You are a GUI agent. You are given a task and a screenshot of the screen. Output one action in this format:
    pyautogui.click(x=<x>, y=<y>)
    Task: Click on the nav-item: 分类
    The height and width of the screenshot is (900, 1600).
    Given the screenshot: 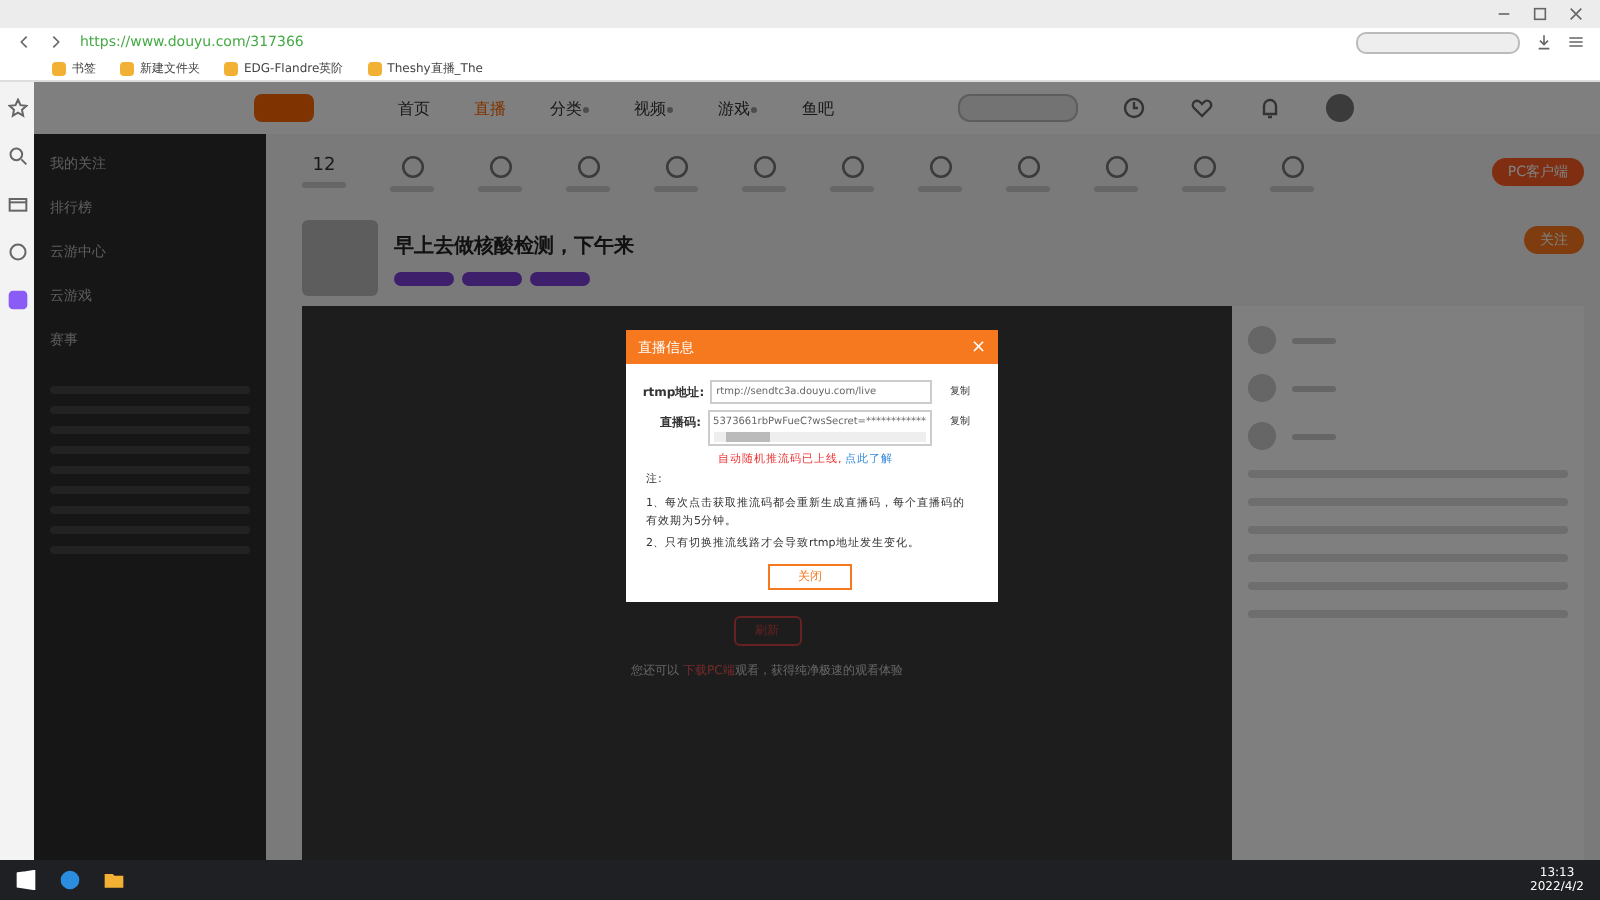 What is the action you would take?
    pyautogui.click(x=570, y=108)
    